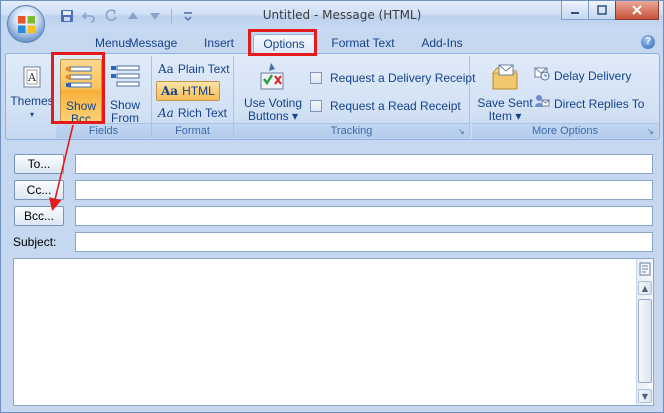 The width and height of the screenshot is (664, 413). I want to click on use-voting-buttons-button: Use Voting Buttons ▾, so click(273, 91).